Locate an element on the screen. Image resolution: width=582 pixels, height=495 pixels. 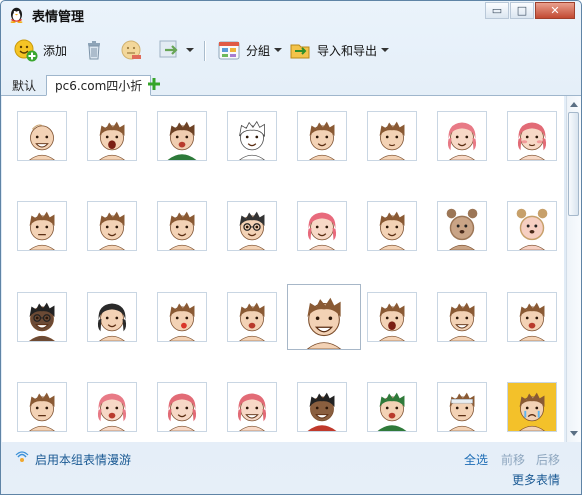
group-label: 分組 is located at coordinates (258, 50).